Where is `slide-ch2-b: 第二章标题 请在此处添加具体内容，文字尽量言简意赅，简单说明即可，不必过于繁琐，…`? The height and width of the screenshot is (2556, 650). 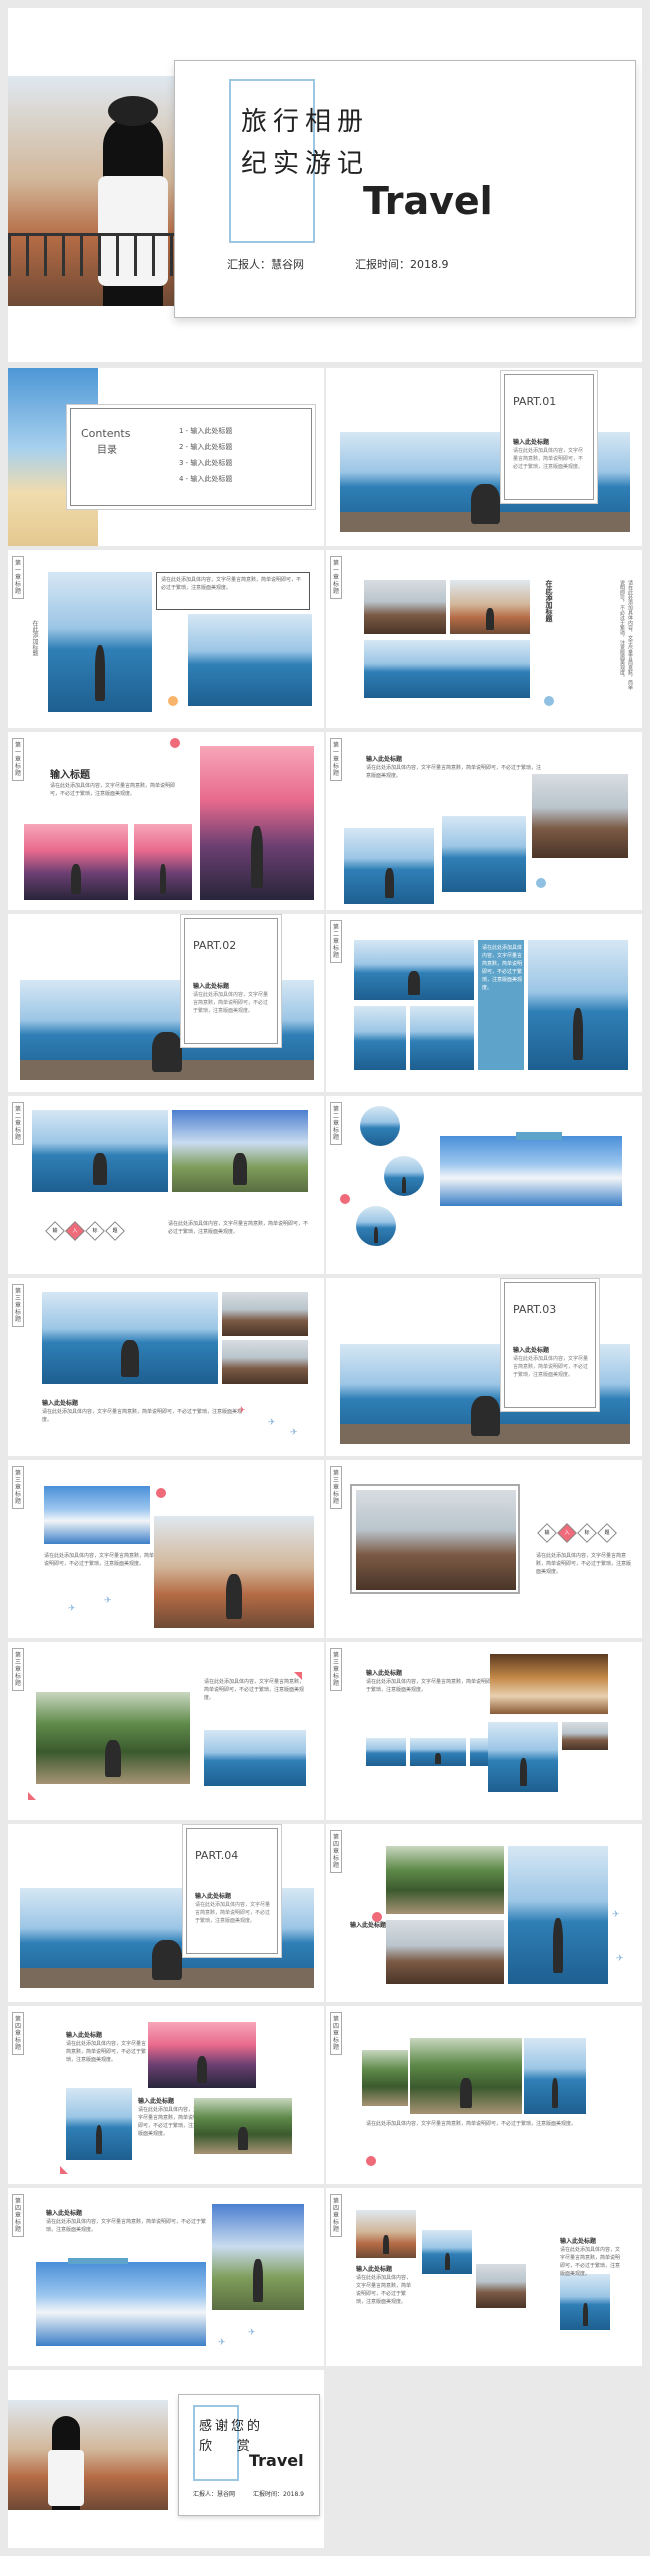 slide-ch2-b: 第二章标题 请在此处添加具体内容，文字尽量言简意赅，简单说明即可，不必过于繁琐，… is located at coordinates (166, 1185).